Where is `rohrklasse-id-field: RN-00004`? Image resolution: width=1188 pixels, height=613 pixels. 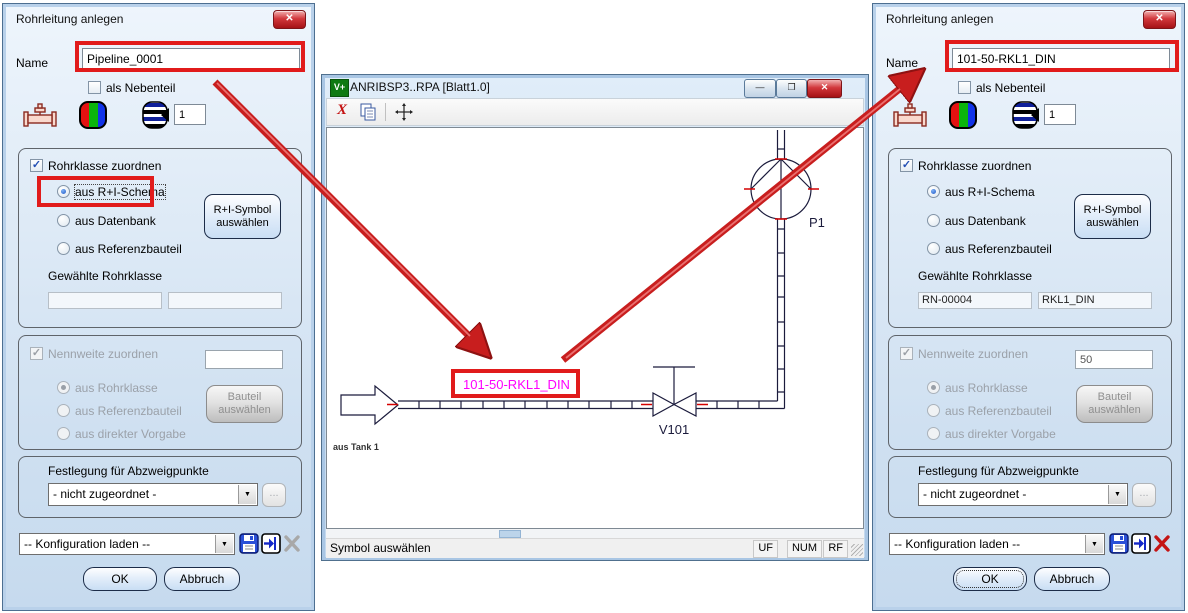 rohrklasse-id-field: RN-00004 is located at coordinates (975, 300).